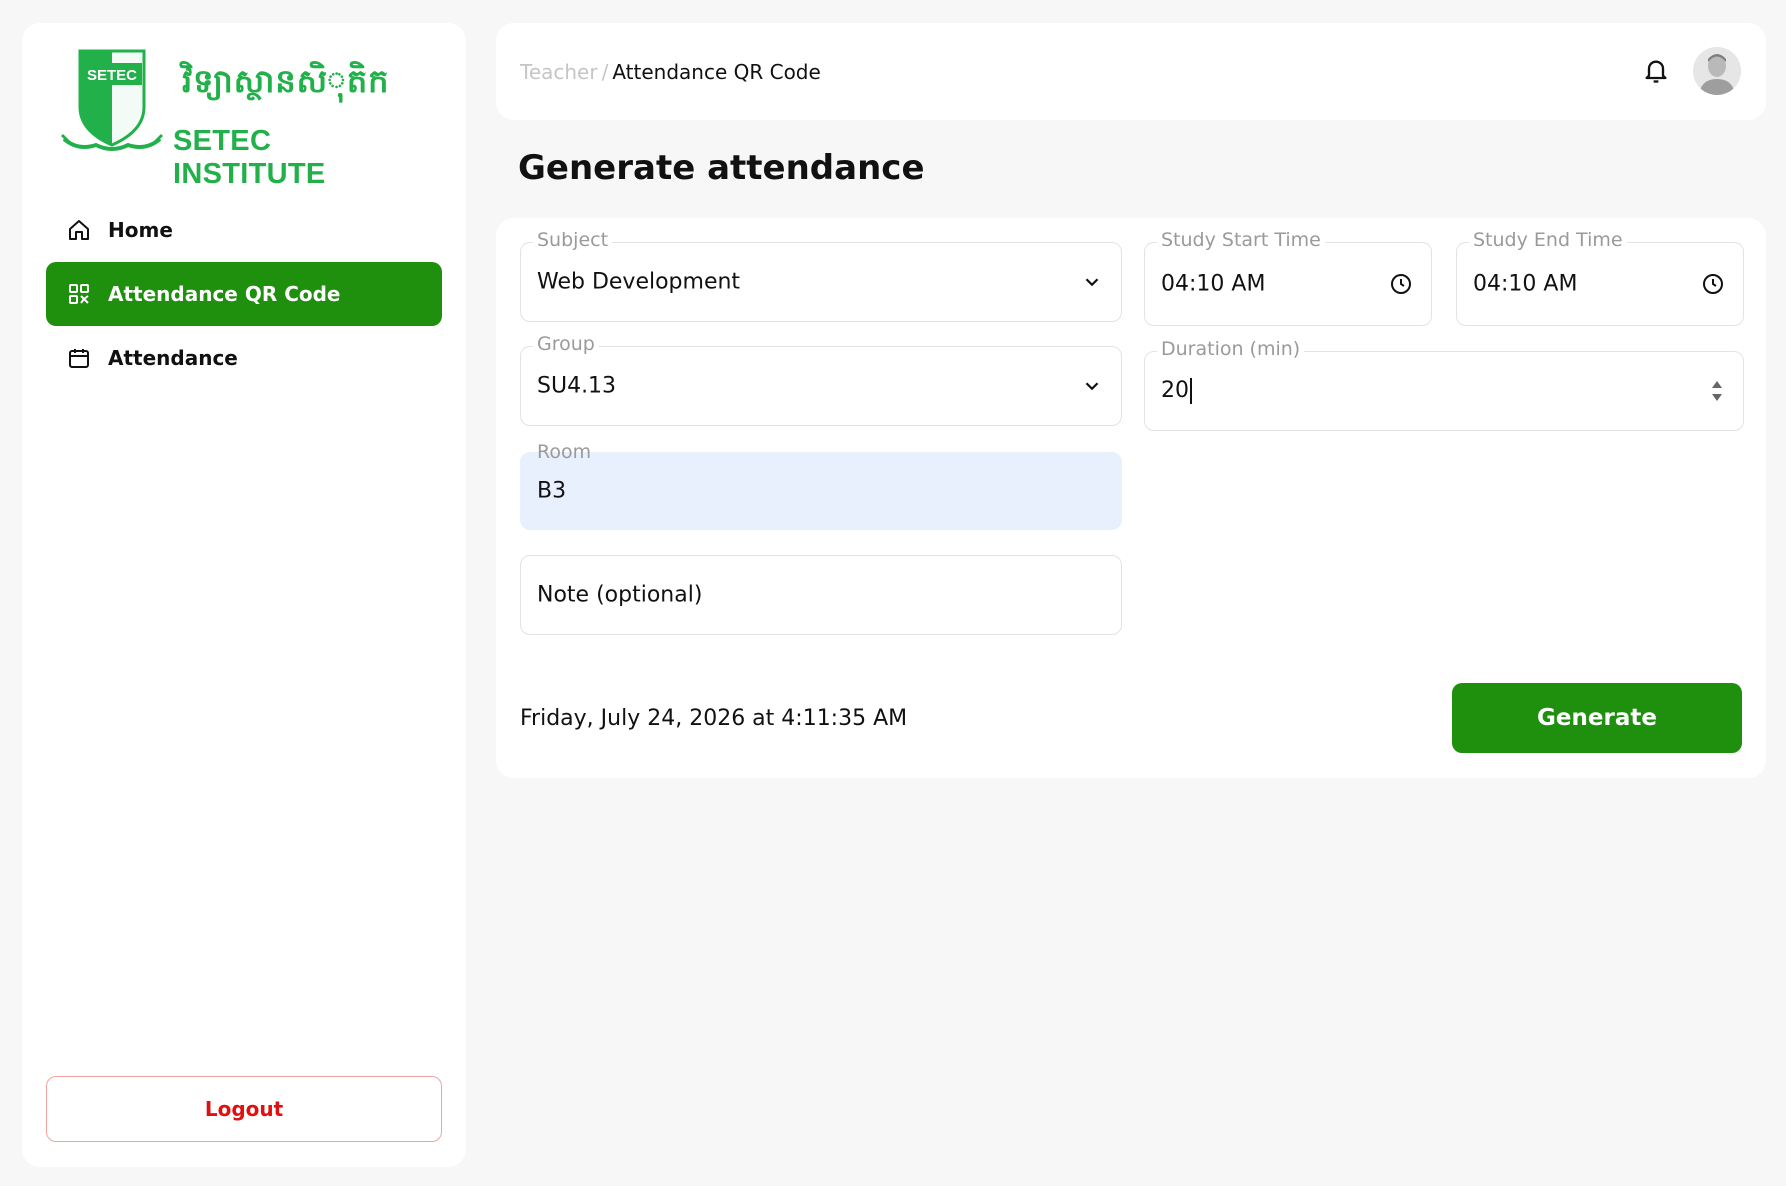  Describe the element at coordinates (821, 275) in the screenshot. I see `subject-select: Subject Web Development` at that location.